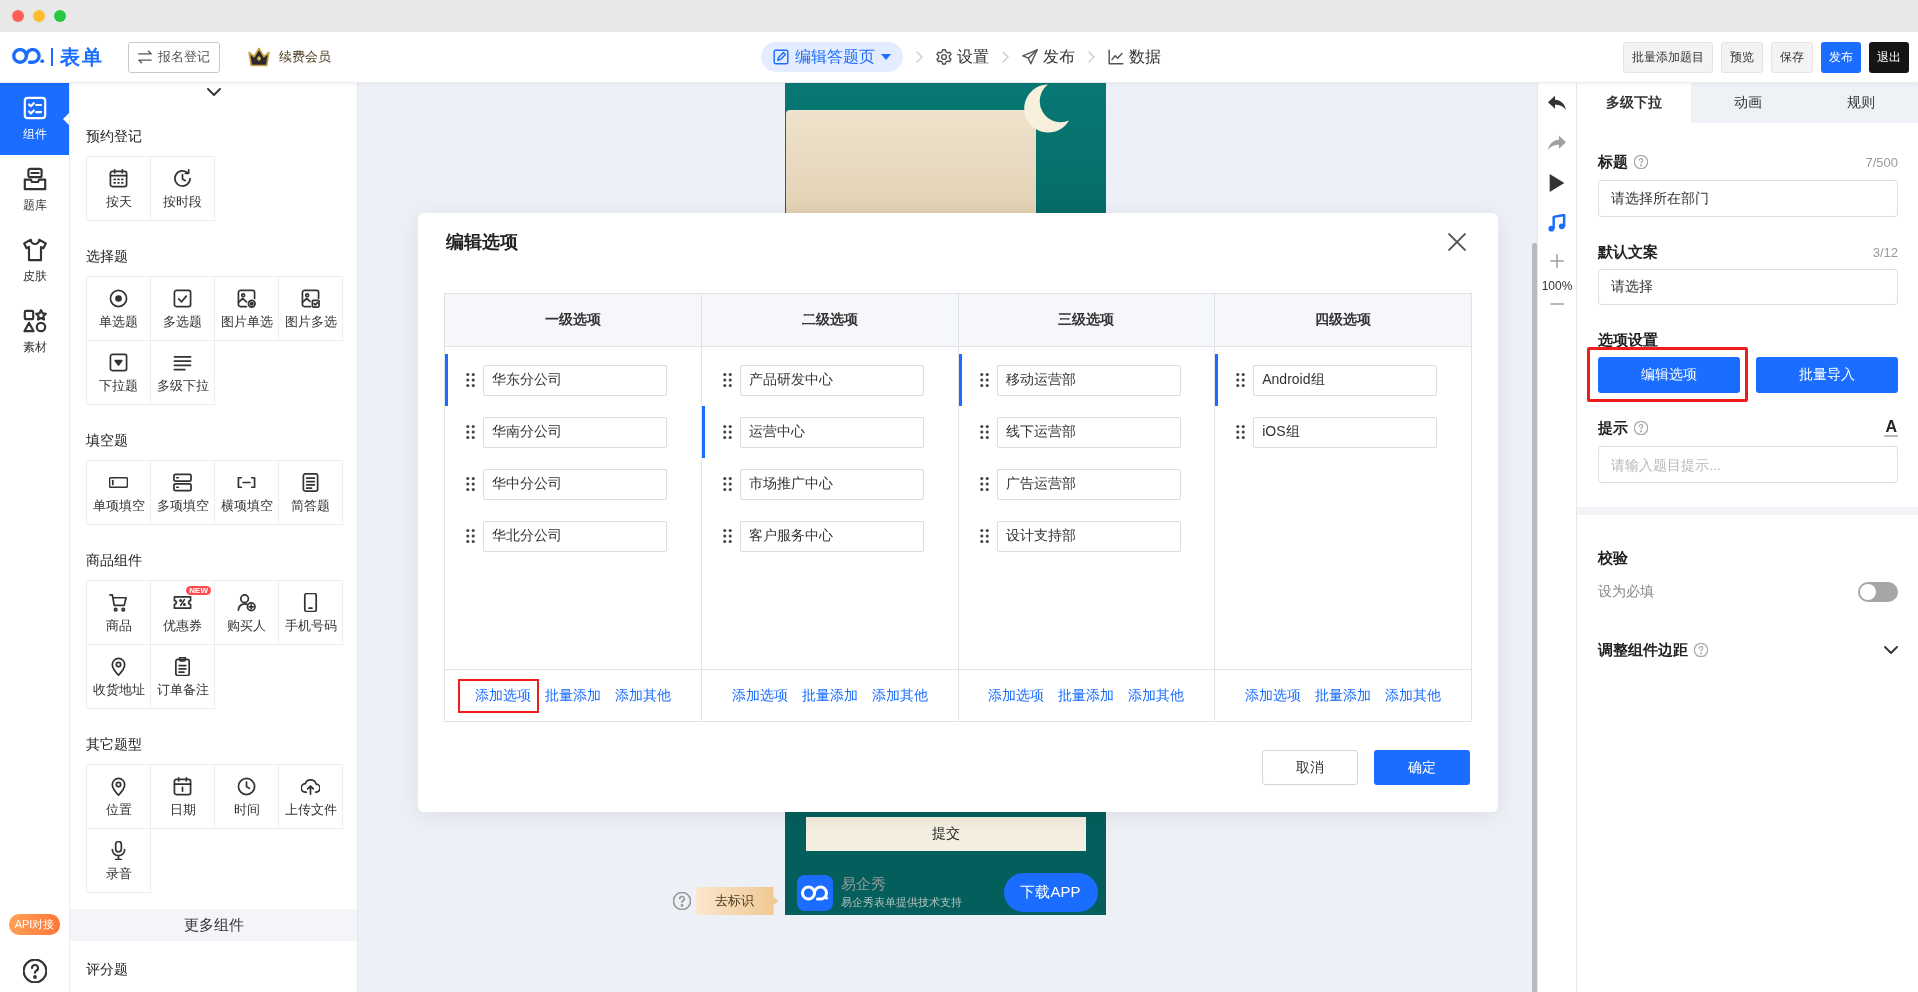 The width and height of the screenshot is (1918, 992). What do you see at coordinates (1422, 767) in the screenshot?
I see `confirm-button: 确定` at bounding box center [1422, 767].